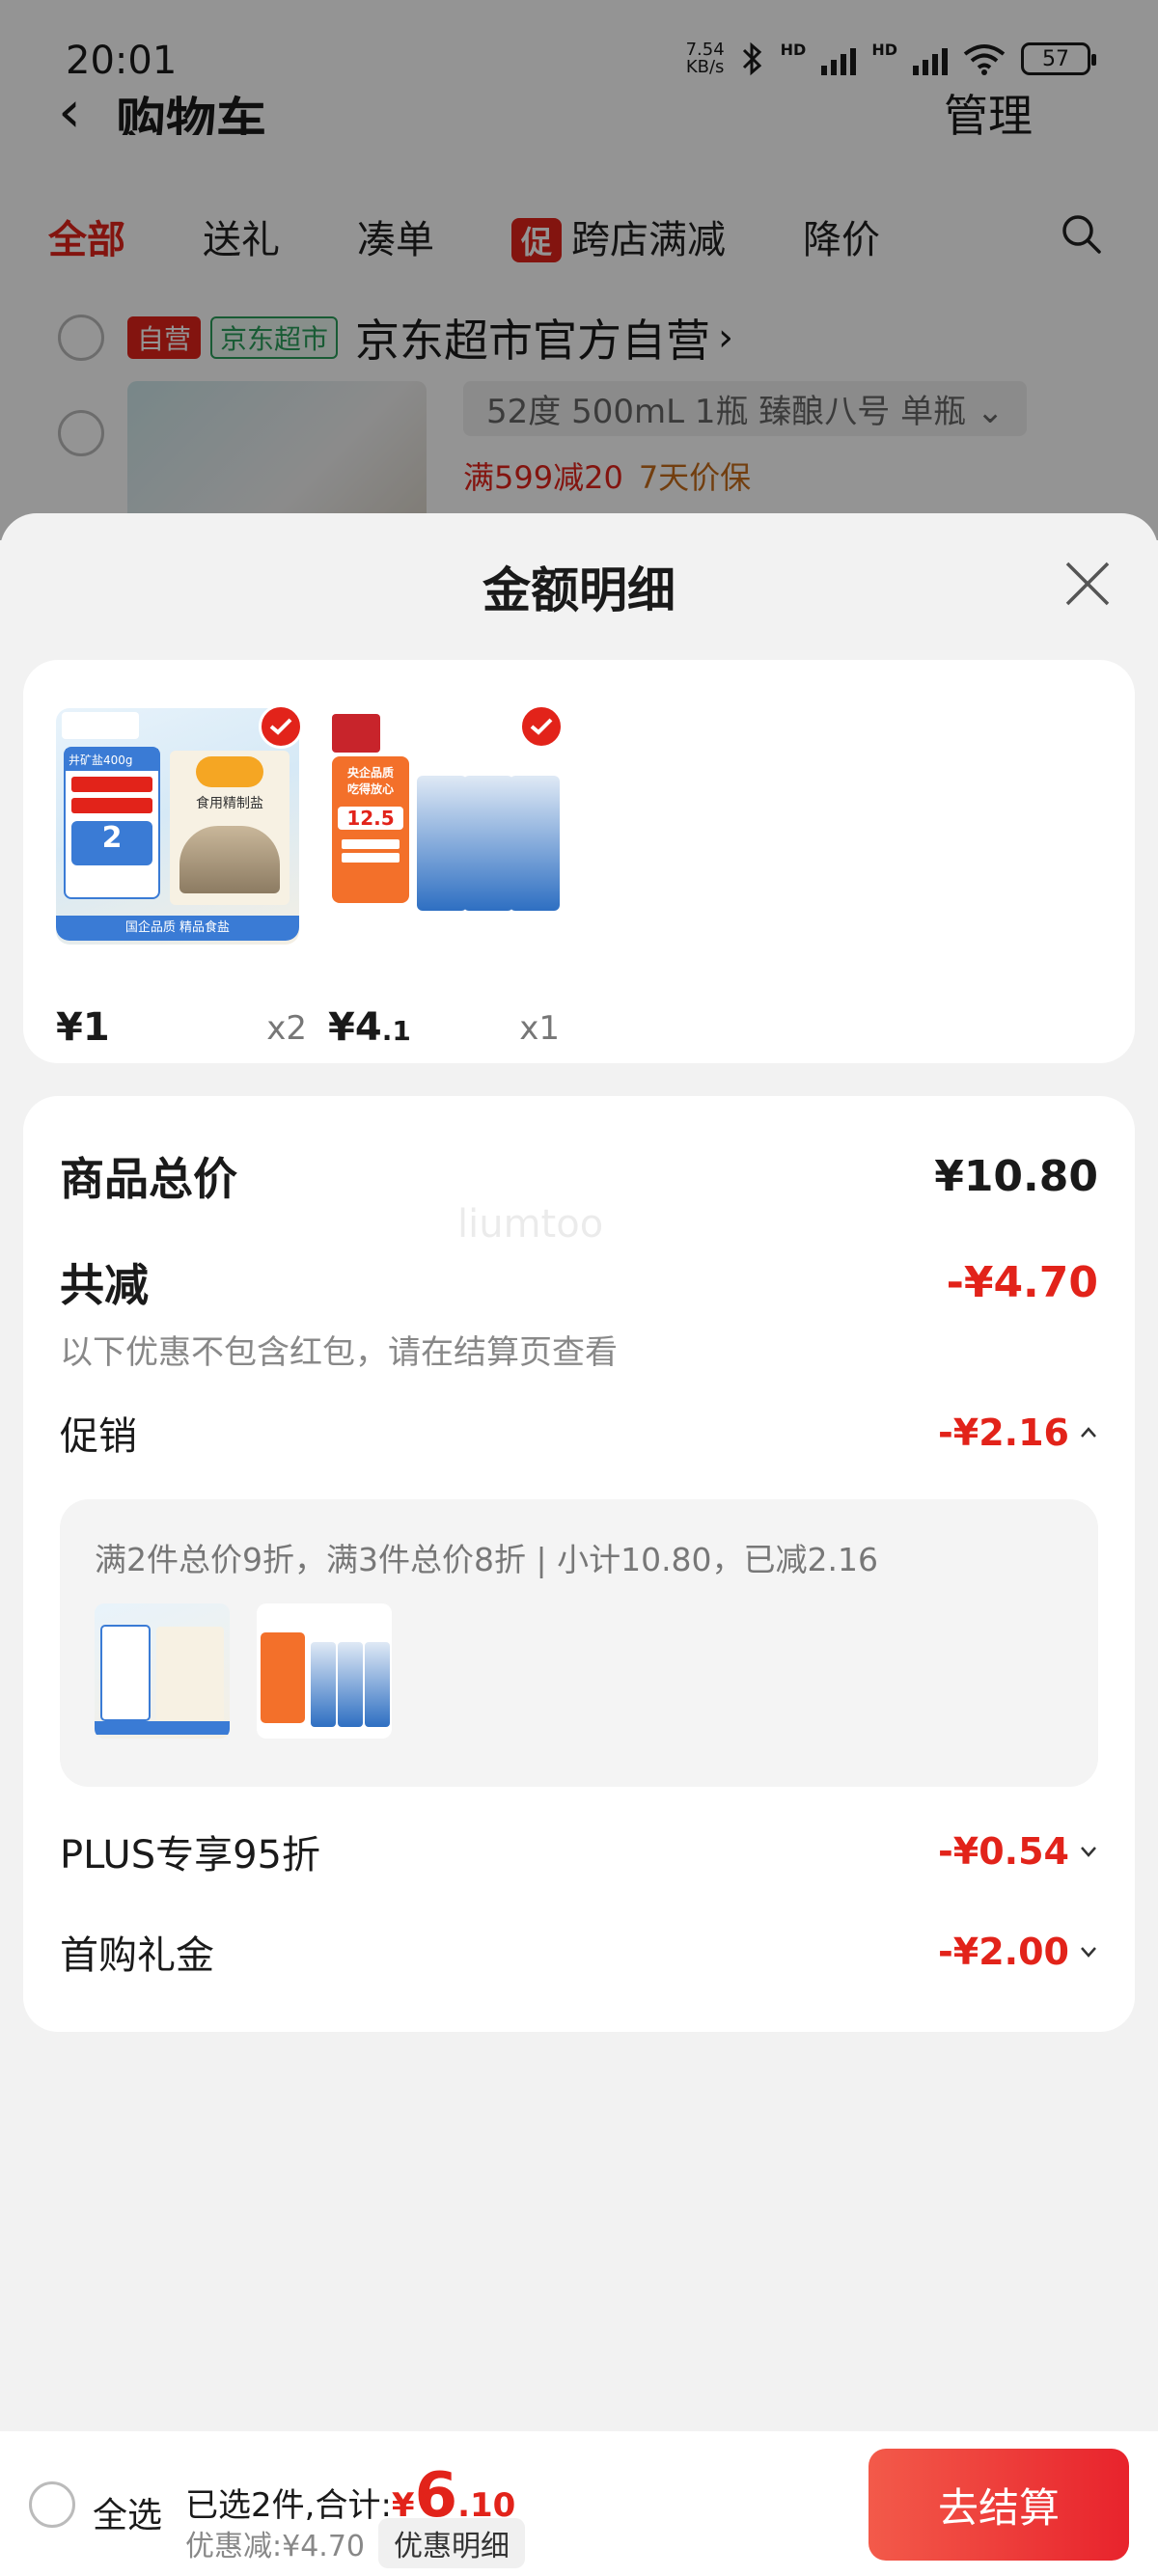 Image resolution: width=1158 pixels, height=2576 pixels. What do you see at coordinates (1087, 584) in the screenshot?
I see `close-icon` at bounding box center [1087, 584].